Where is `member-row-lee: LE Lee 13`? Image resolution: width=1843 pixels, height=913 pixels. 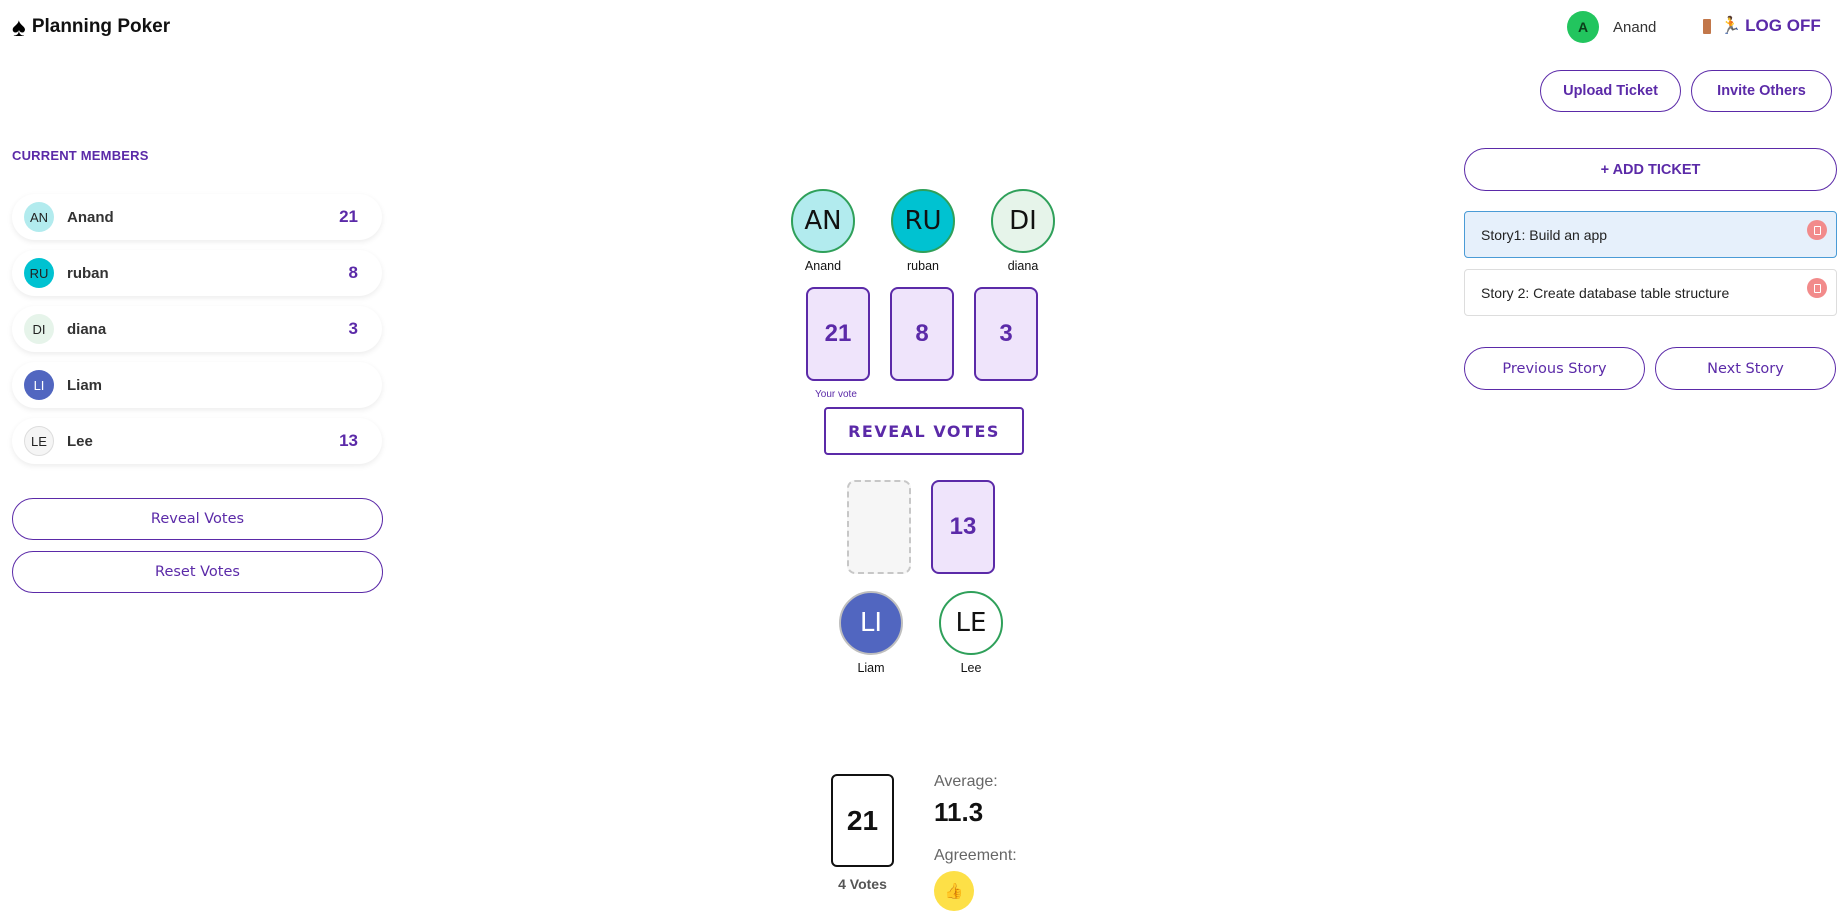 member-row-lee: LE Lee 13 is located at coordinates (197, 441).